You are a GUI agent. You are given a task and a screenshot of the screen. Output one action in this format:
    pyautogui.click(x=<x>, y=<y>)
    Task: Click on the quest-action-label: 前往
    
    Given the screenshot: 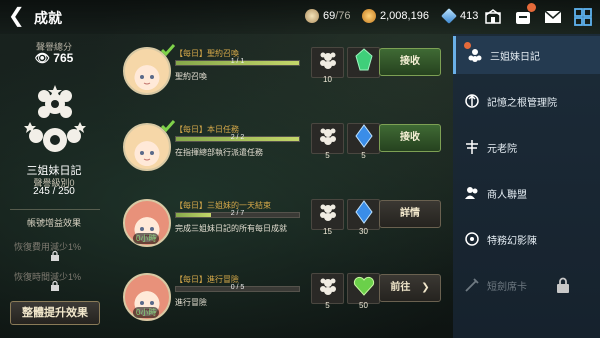 What is the action you would take?
    pyautogui.click(x=400, y=287)
    